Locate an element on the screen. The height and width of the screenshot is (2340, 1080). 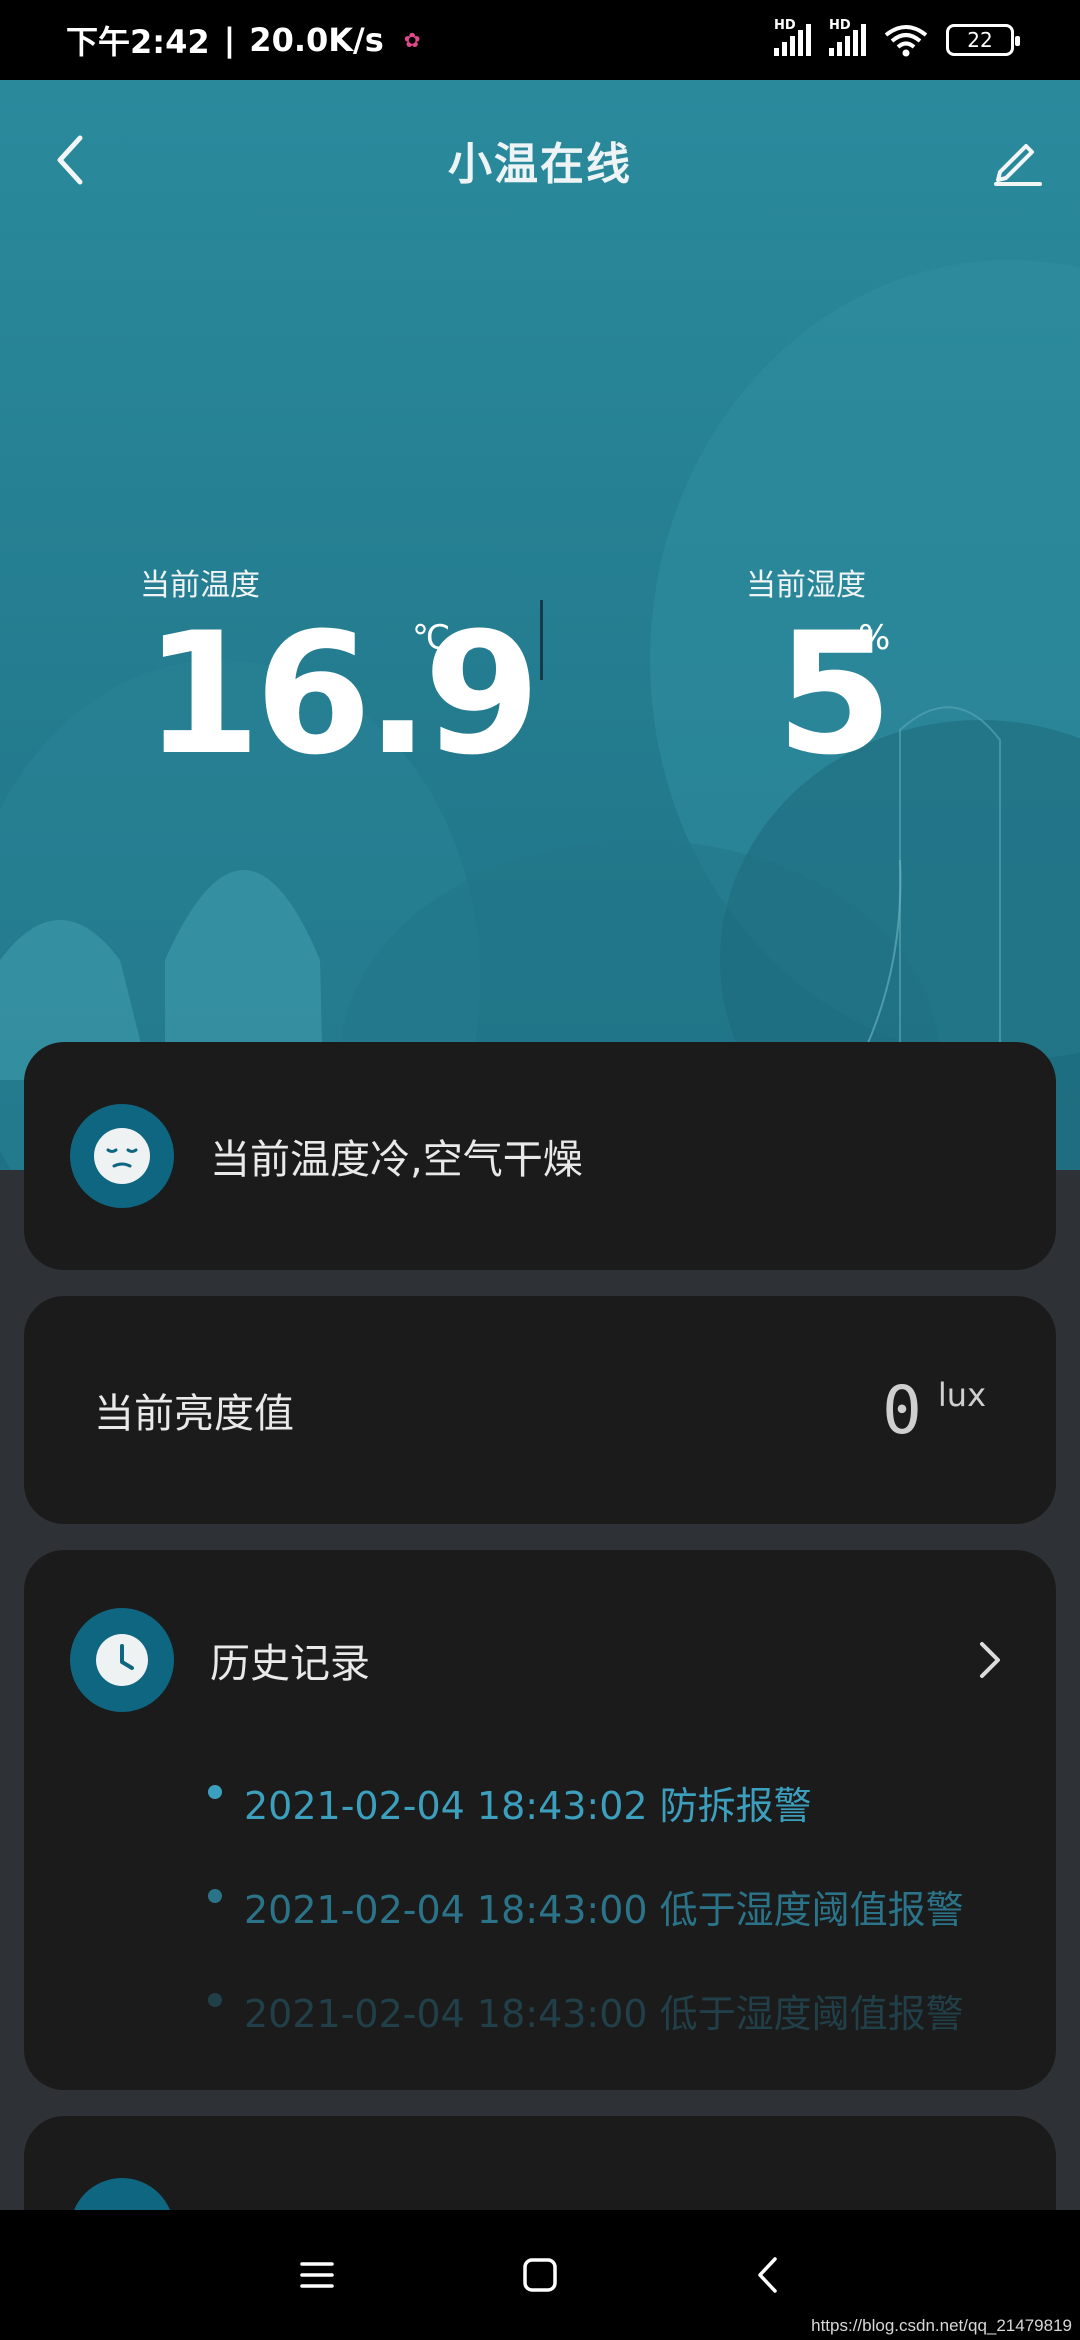
history-item-text: 2021-02-04 18:43:02 防拆报警 is located at coordinates (528, 1805).